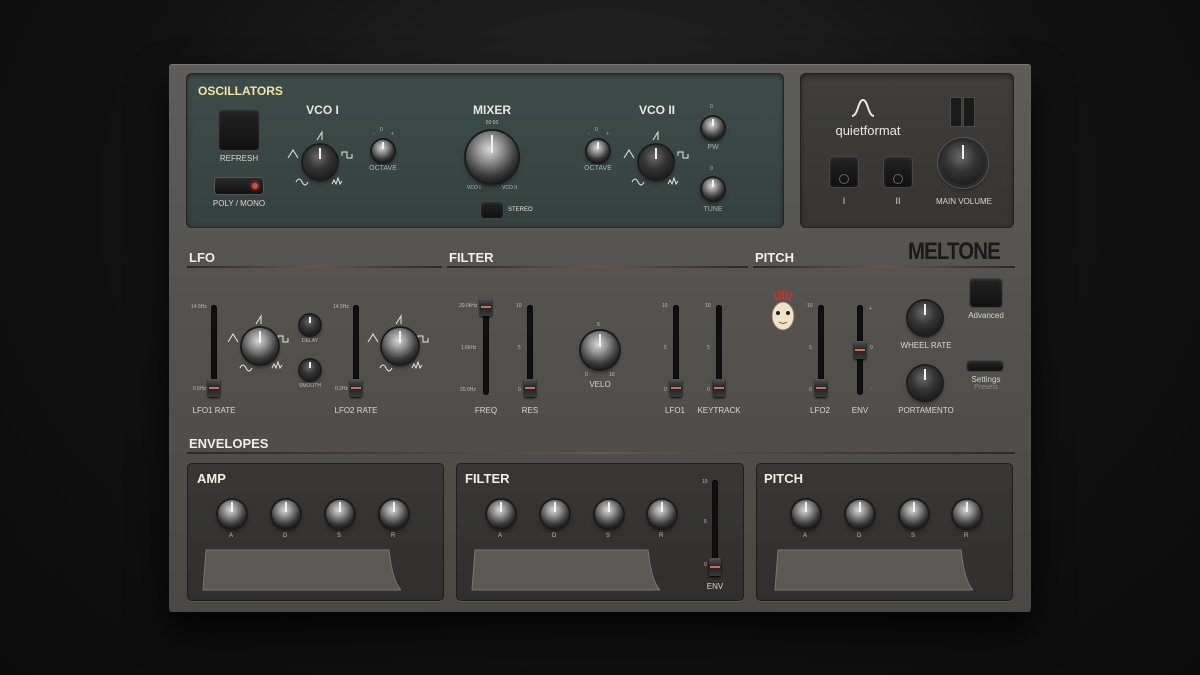 Image resolution: width=1200 pixels, height=675 pixels. What do you see at coordinates (713, 189) in the screenshot?
I see `tune-knob` at bounding box center [713, 189].